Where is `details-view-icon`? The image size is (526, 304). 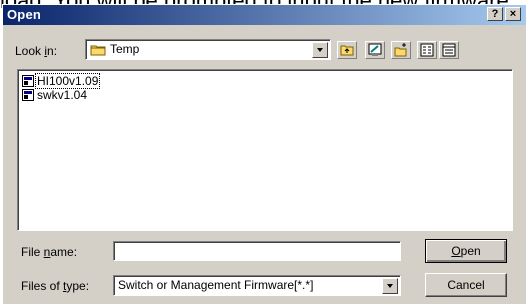
details-view-icon is located at coordinates (449, 50).